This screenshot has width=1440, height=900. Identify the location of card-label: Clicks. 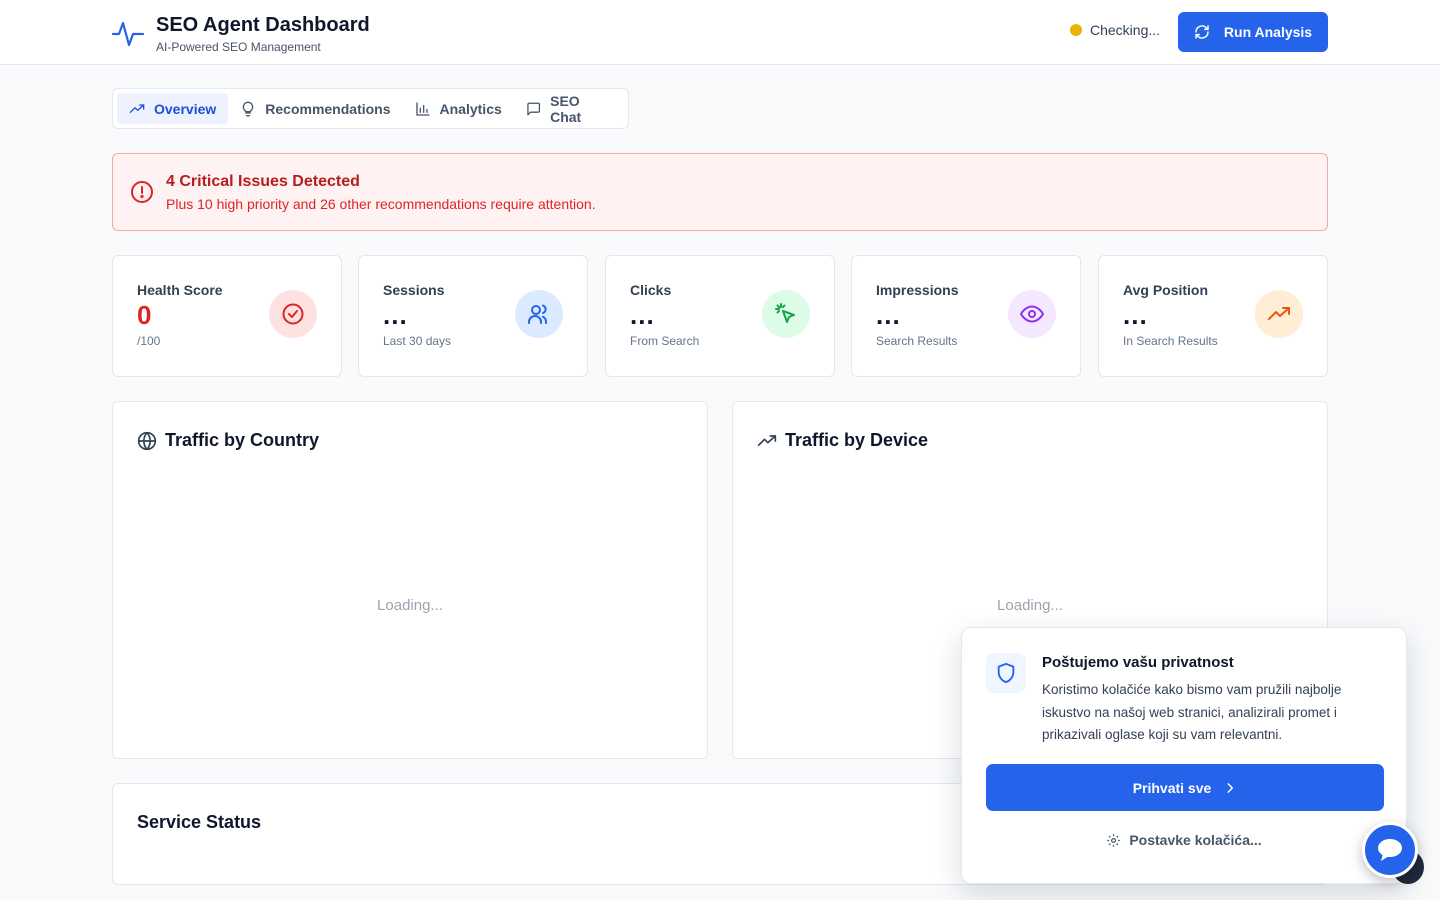
(651, 290).